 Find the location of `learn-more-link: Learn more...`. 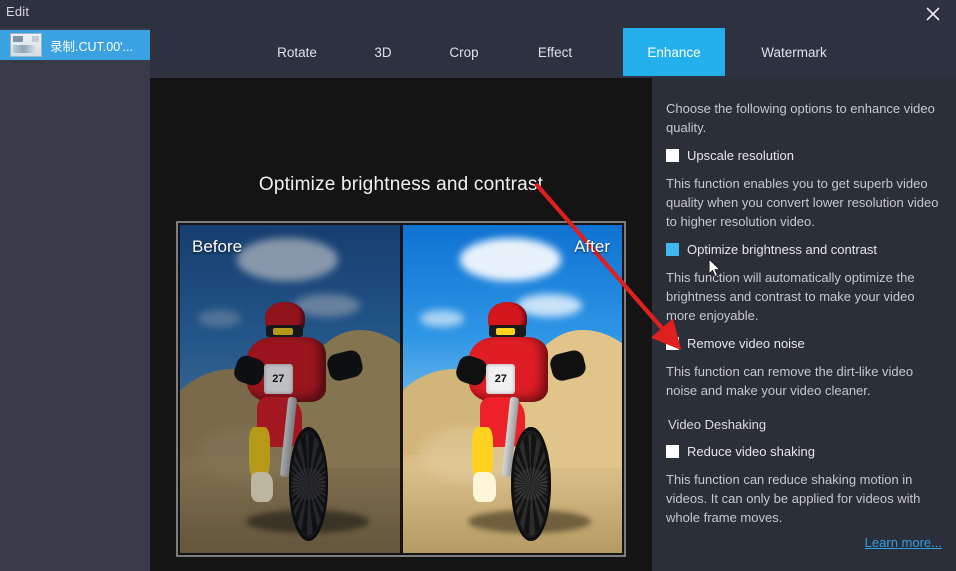

learn-more-link: Learn more... is located at coordinates (903, 542).